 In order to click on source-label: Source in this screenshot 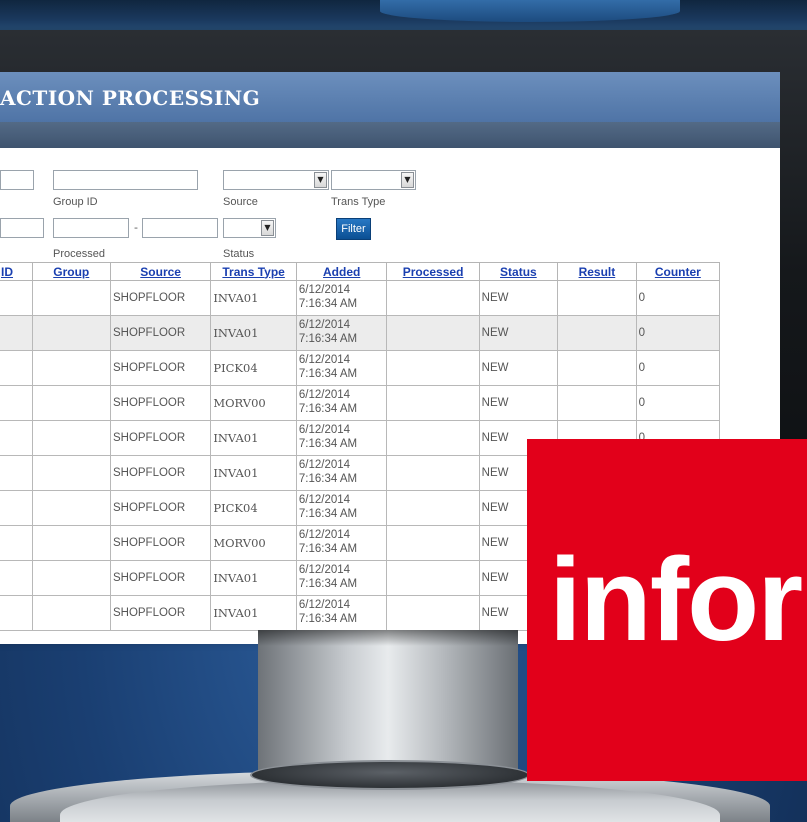, I will do `click(240, 202)`.